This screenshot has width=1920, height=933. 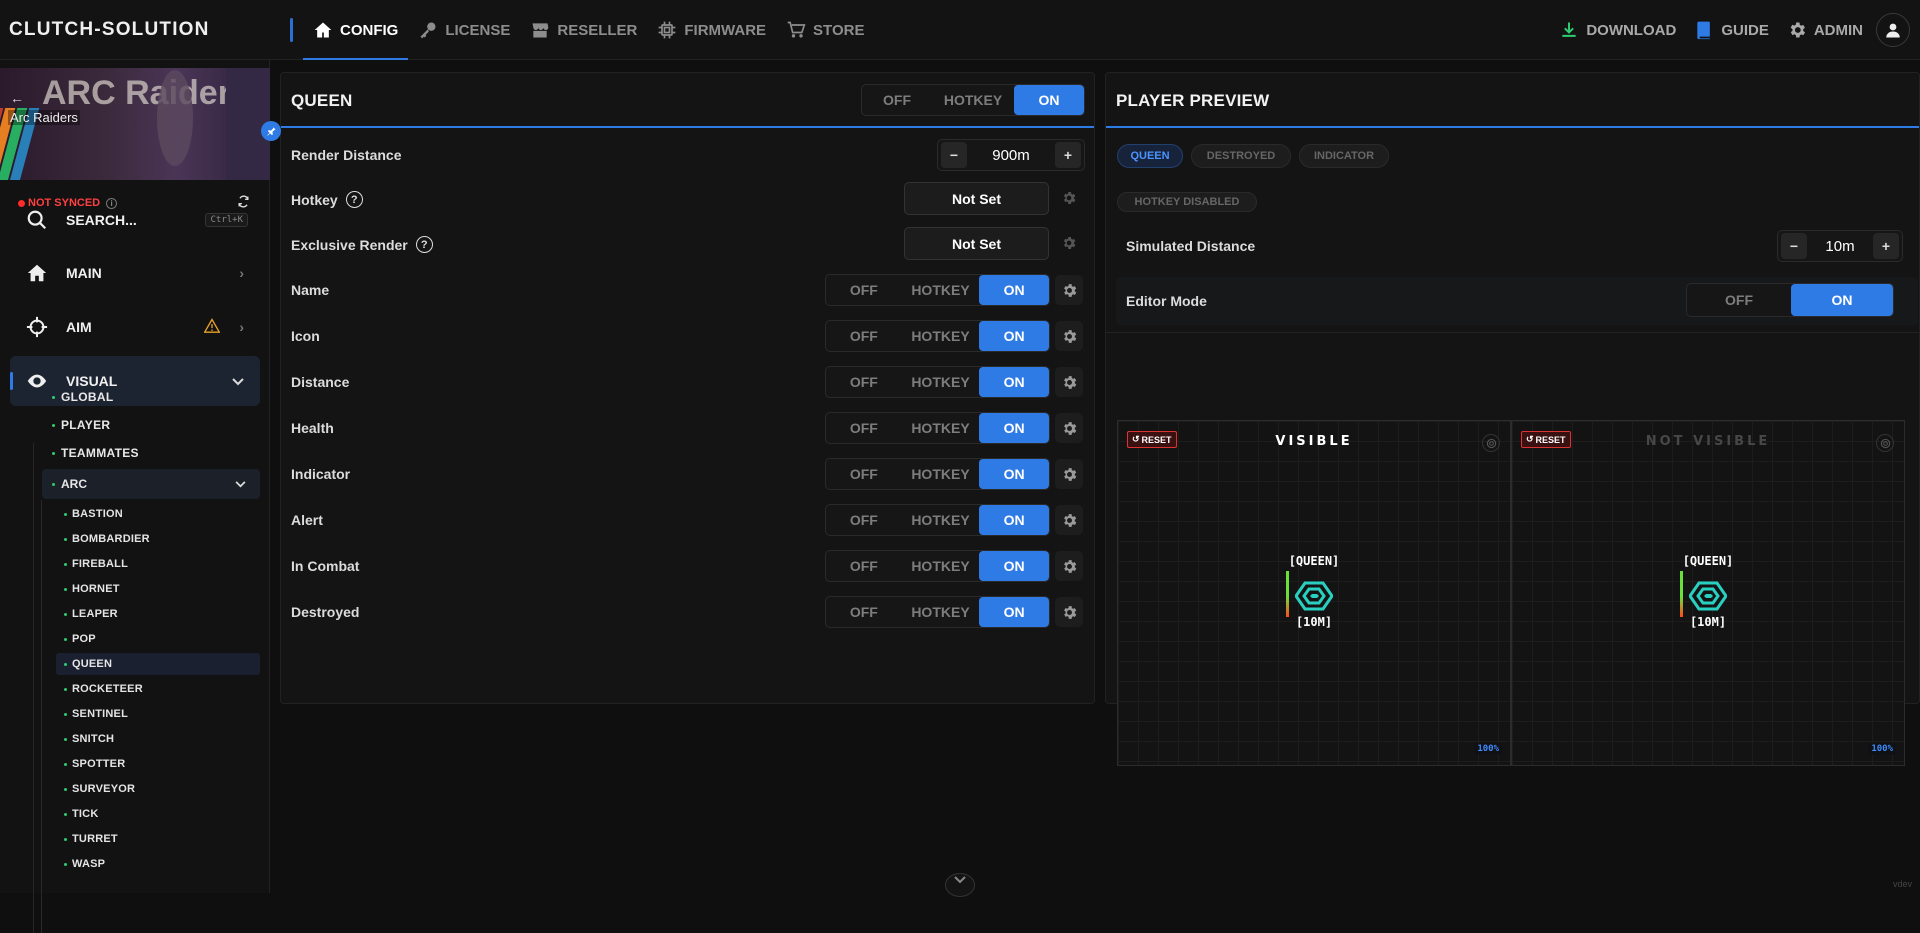 What do you see at coordinates (864, 566) in the screenshot?
I see `in-combat-off-option: OFF` at bounding box center [864, 566].